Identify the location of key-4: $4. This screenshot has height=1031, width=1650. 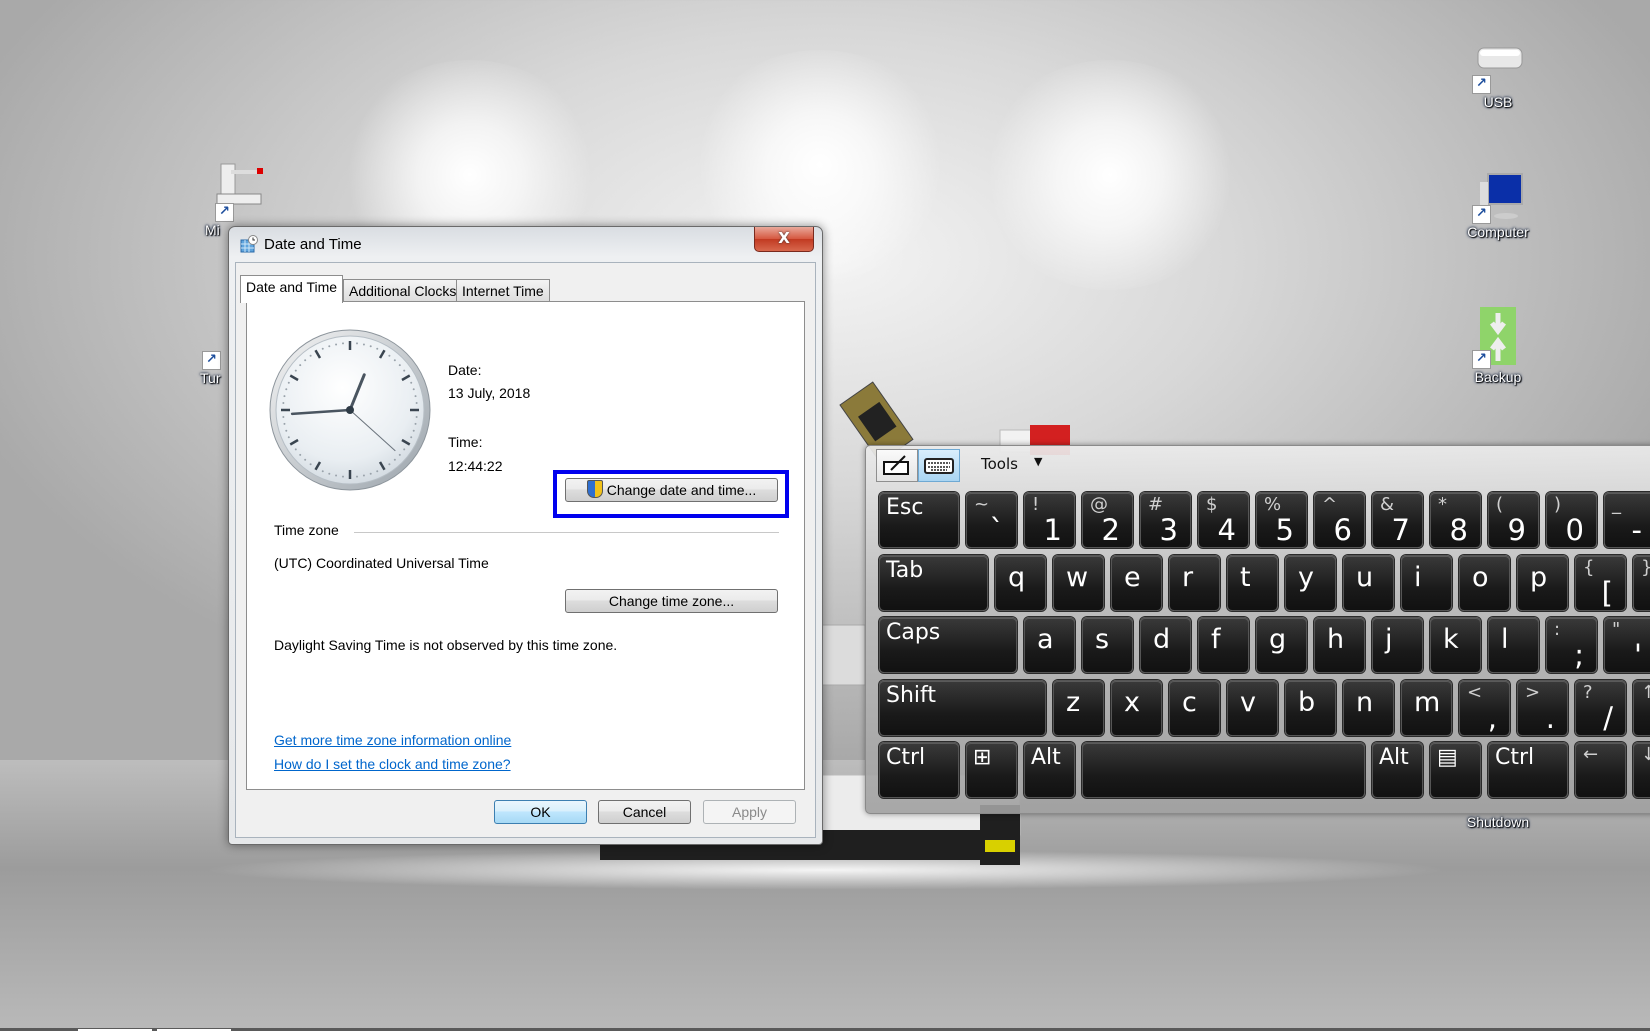
(1223, 520).